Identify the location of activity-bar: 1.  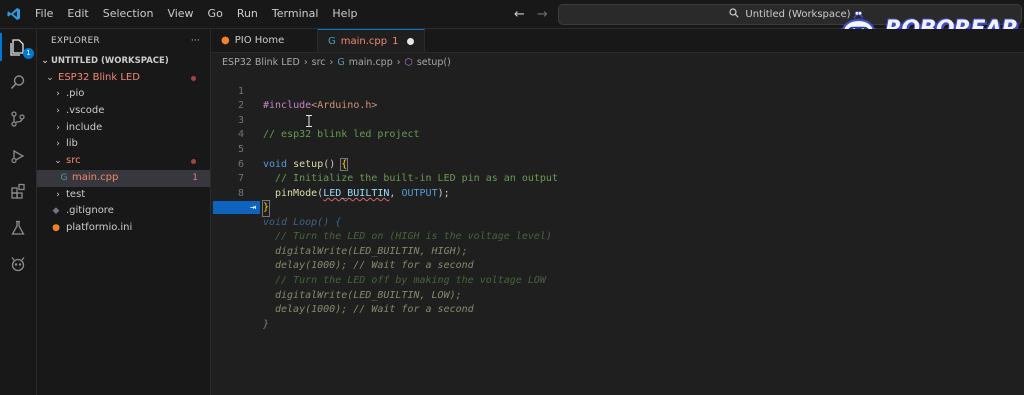
(18, 212).